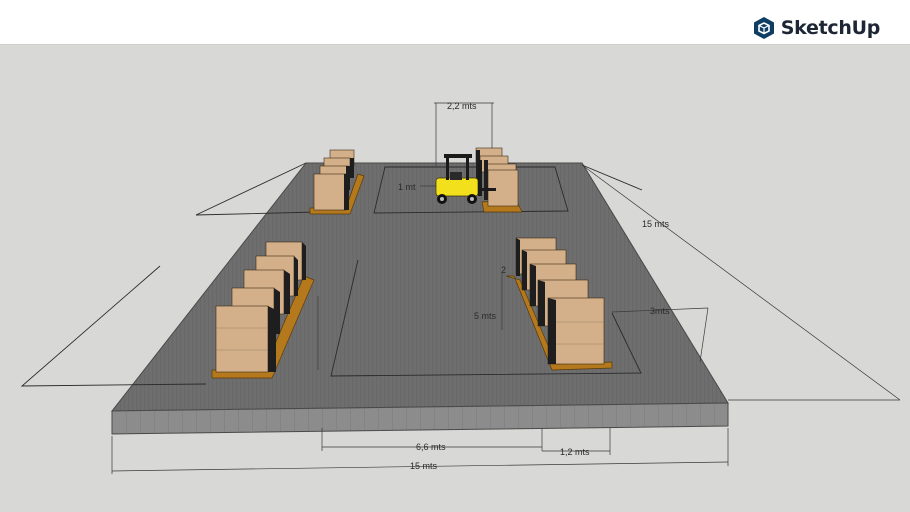  I want to click on sketchup-brand-link: SketchUp, so click(816, 28).